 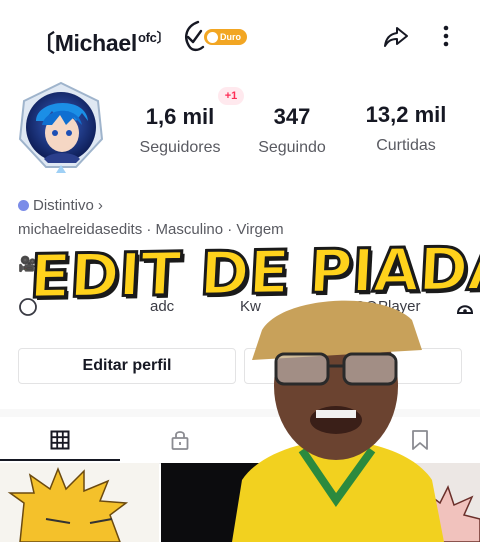 What do you see at coordinates (68, 504) in the screenshot?
I see `anime-character-thumbnail` at bounding box center [68, 504].